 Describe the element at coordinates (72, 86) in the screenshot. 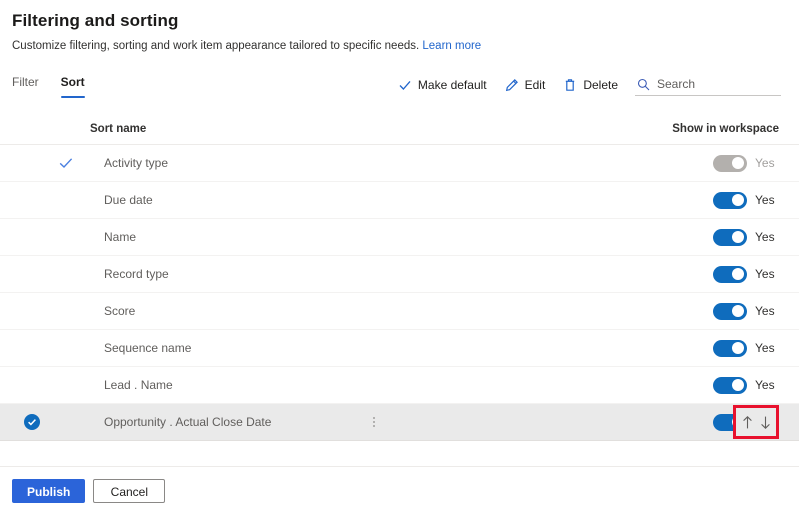

I see `tab-sort: Sort` at that location.